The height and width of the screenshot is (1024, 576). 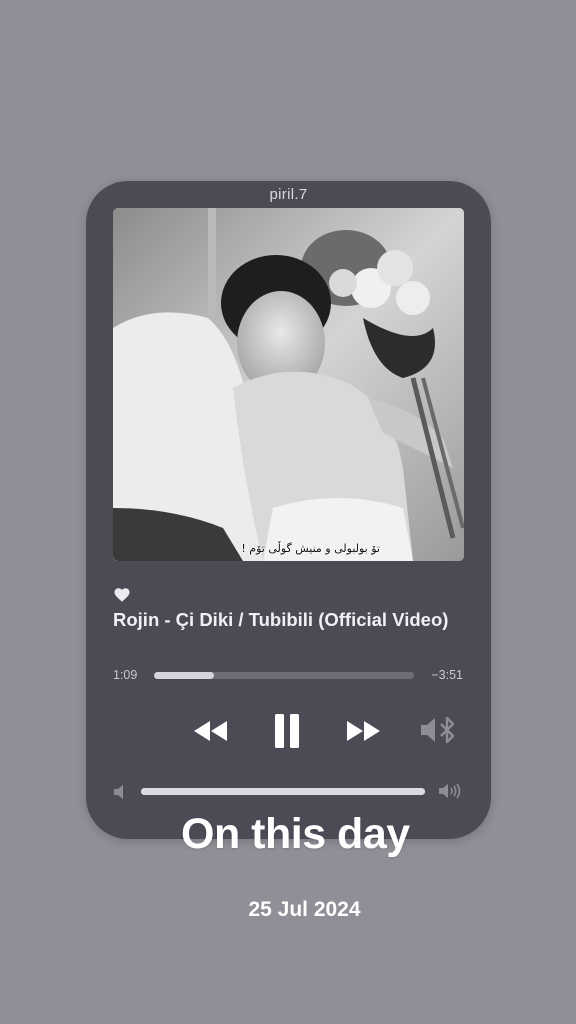 I want to click on progress-slider, so click(x=284, y=675).